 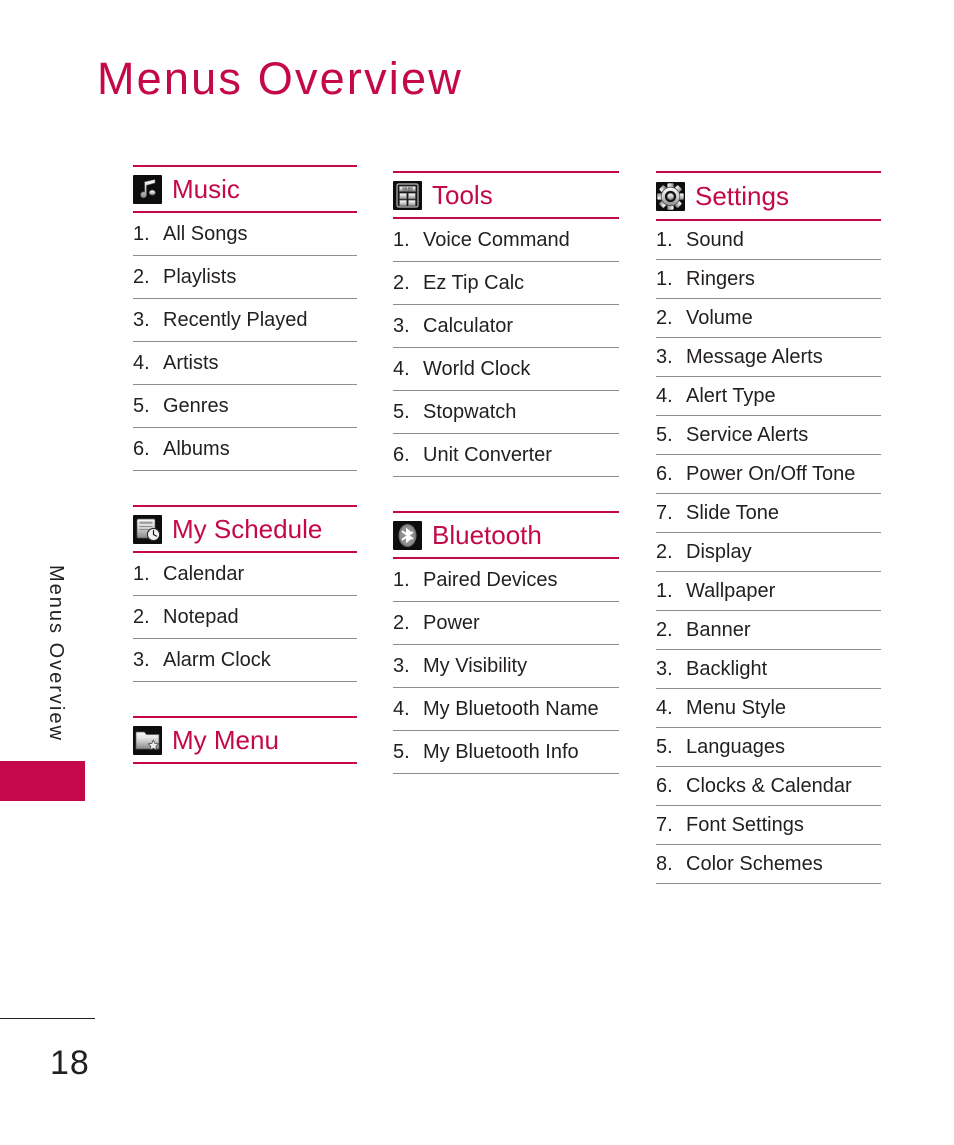 I want to click on section-title: My Menu, so click(x=225, y=740).